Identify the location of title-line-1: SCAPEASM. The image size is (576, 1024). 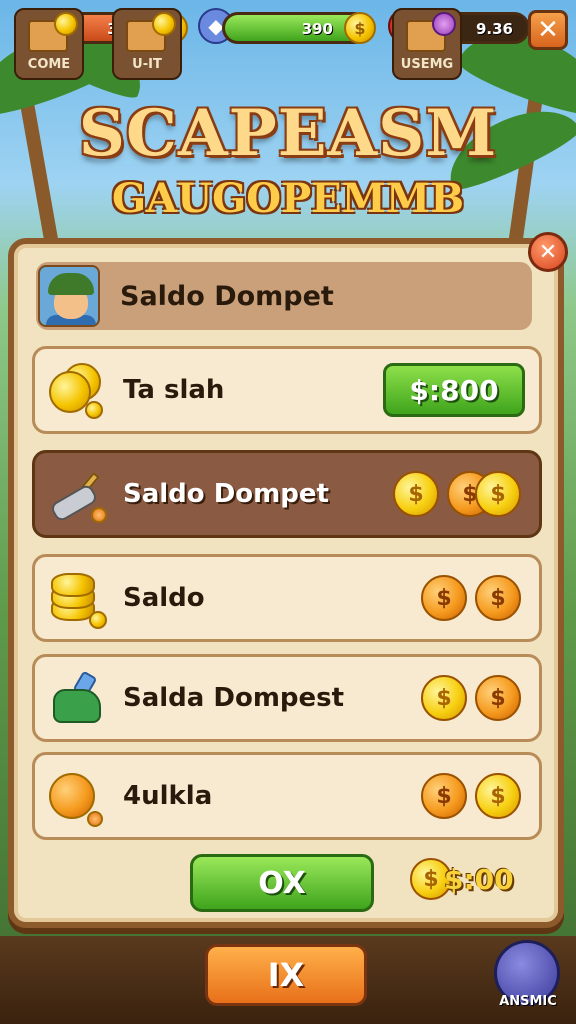
(288, 133).